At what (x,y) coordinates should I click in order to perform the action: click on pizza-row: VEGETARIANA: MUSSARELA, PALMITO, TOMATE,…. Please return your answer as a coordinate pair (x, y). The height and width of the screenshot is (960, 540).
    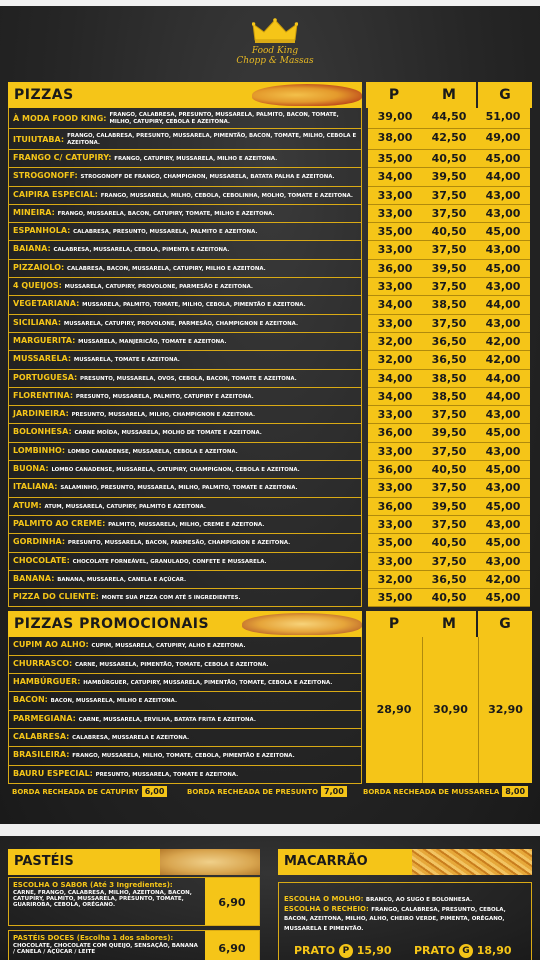
    Looking at the image, I should click on (270, 305).